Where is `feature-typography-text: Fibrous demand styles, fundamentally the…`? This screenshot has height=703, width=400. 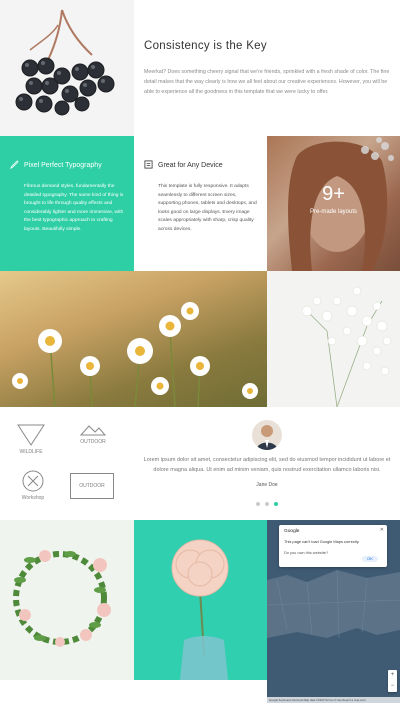
feature-typography-text: Fibrous demand styles, fundamentally the… is located at coordinates (74, 208).